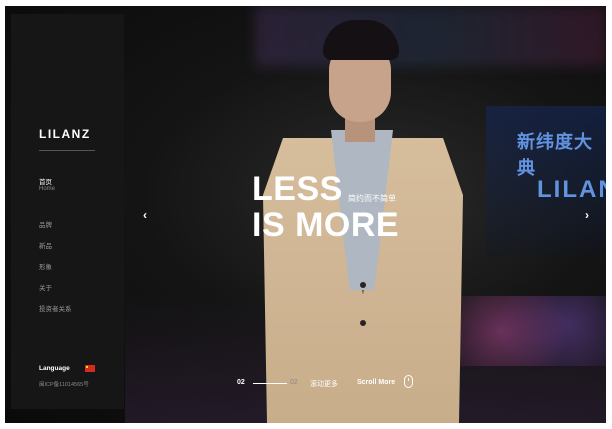 This screenshot has width=612, height=429. I want to click on hero-title-line-1: LESS, so click(297, 189).